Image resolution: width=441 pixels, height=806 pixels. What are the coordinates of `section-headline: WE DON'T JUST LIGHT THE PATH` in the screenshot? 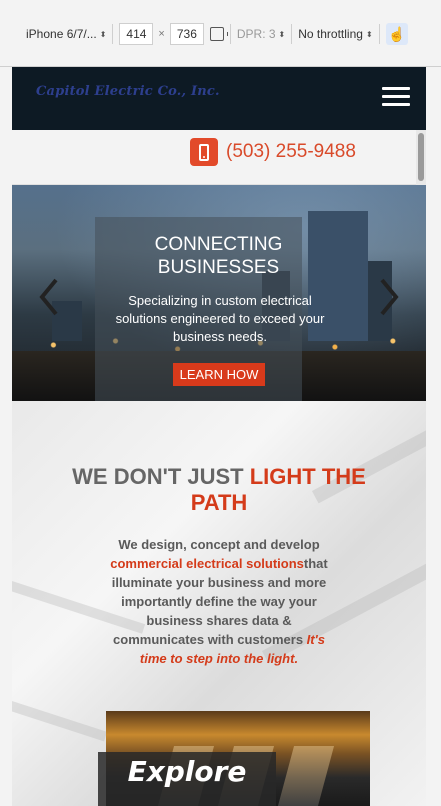 It's located at (219, 489).